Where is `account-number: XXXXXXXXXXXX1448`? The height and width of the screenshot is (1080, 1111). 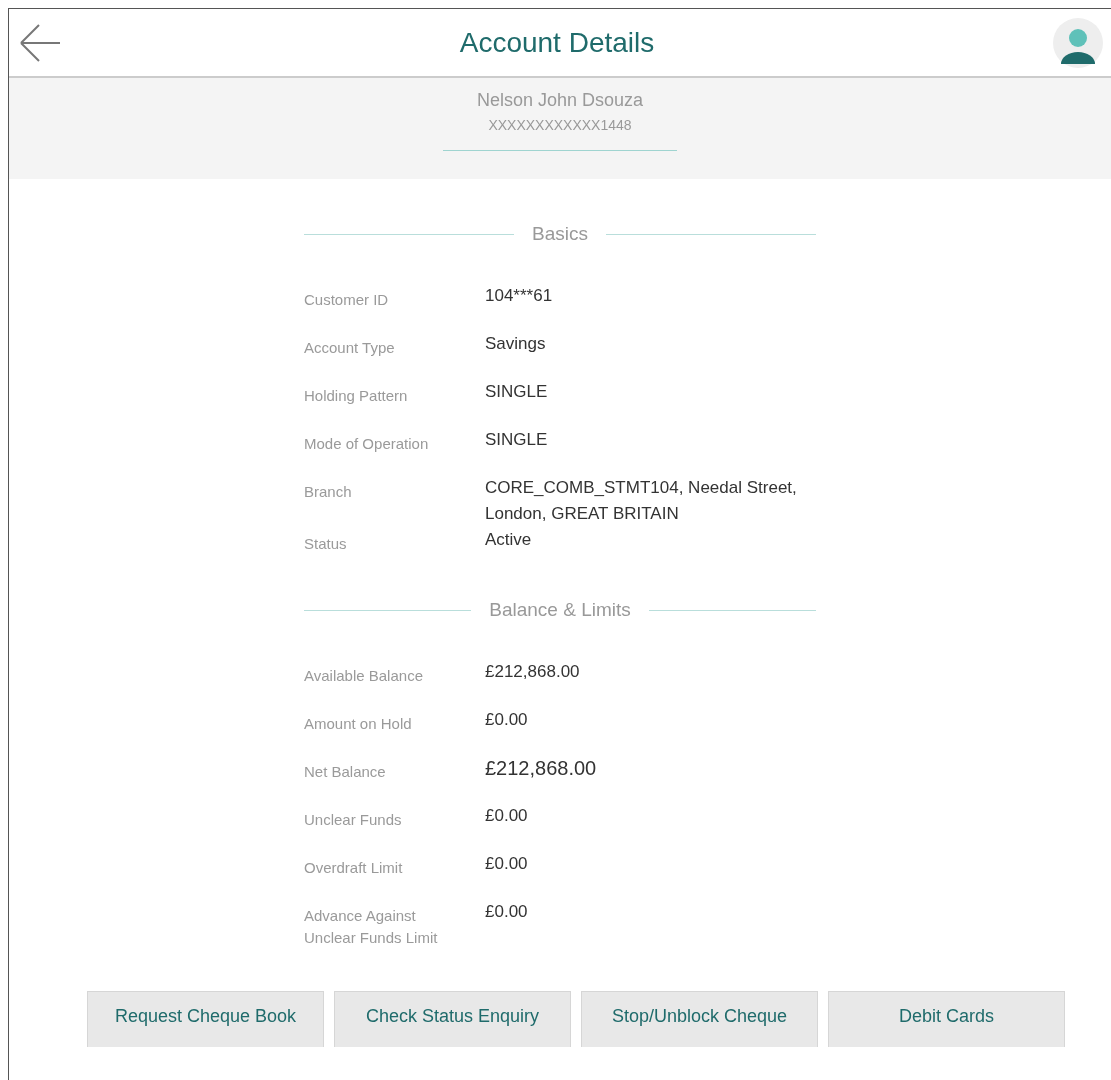 account-number: XXXXXXXXXXXX1448 is located at coordinates (560, 125).